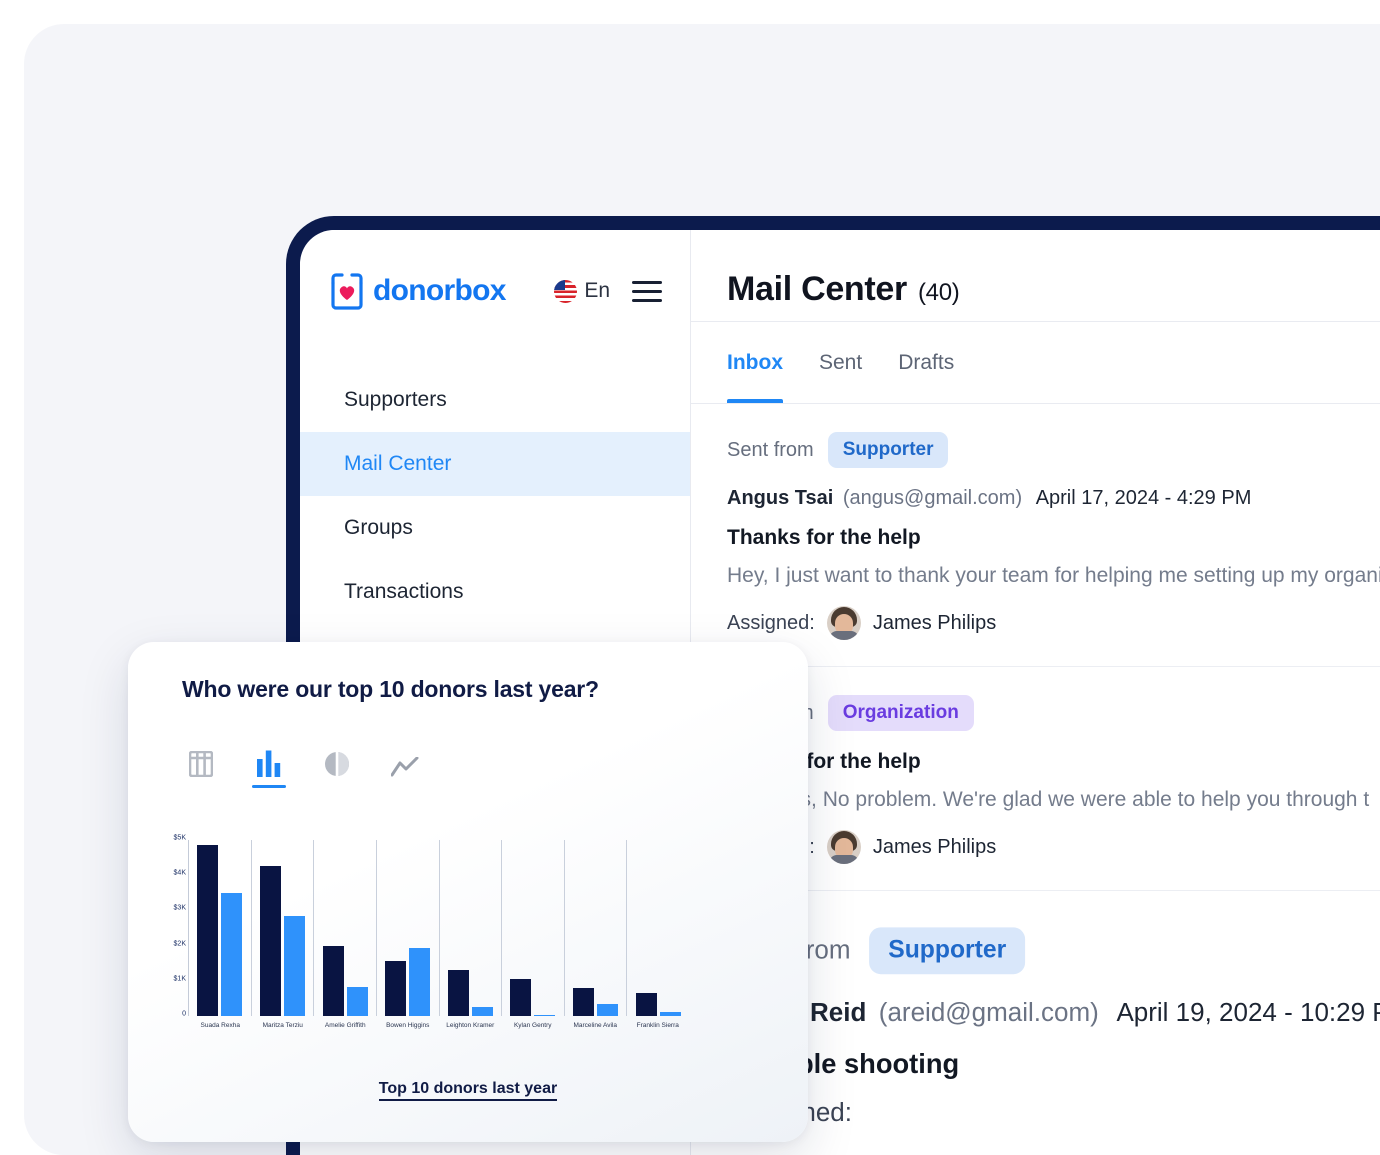  Describe the element at coordinates (269, 765) in the screenshot. I see `bar-chart-icon` at that location.